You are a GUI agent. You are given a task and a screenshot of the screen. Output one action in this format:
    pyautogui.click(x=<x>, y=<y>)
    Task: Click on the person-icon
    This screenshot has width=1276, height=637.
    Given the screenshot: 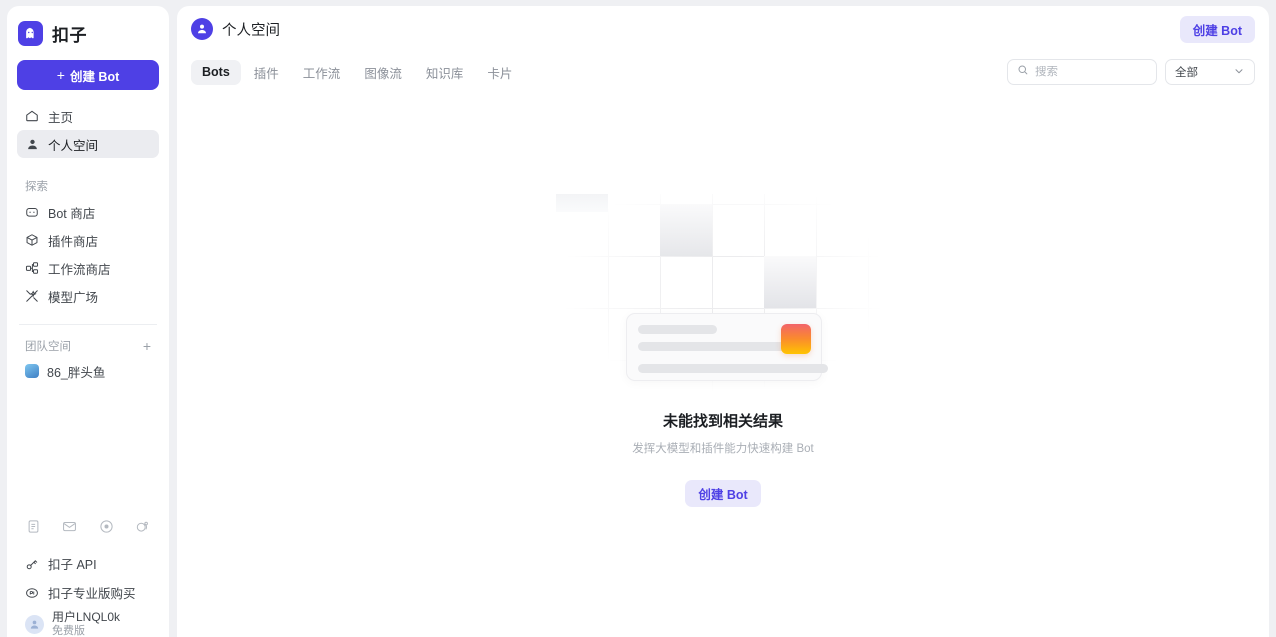 What is the action you would take?
    pyautogui.click(x=32, y=144)
    